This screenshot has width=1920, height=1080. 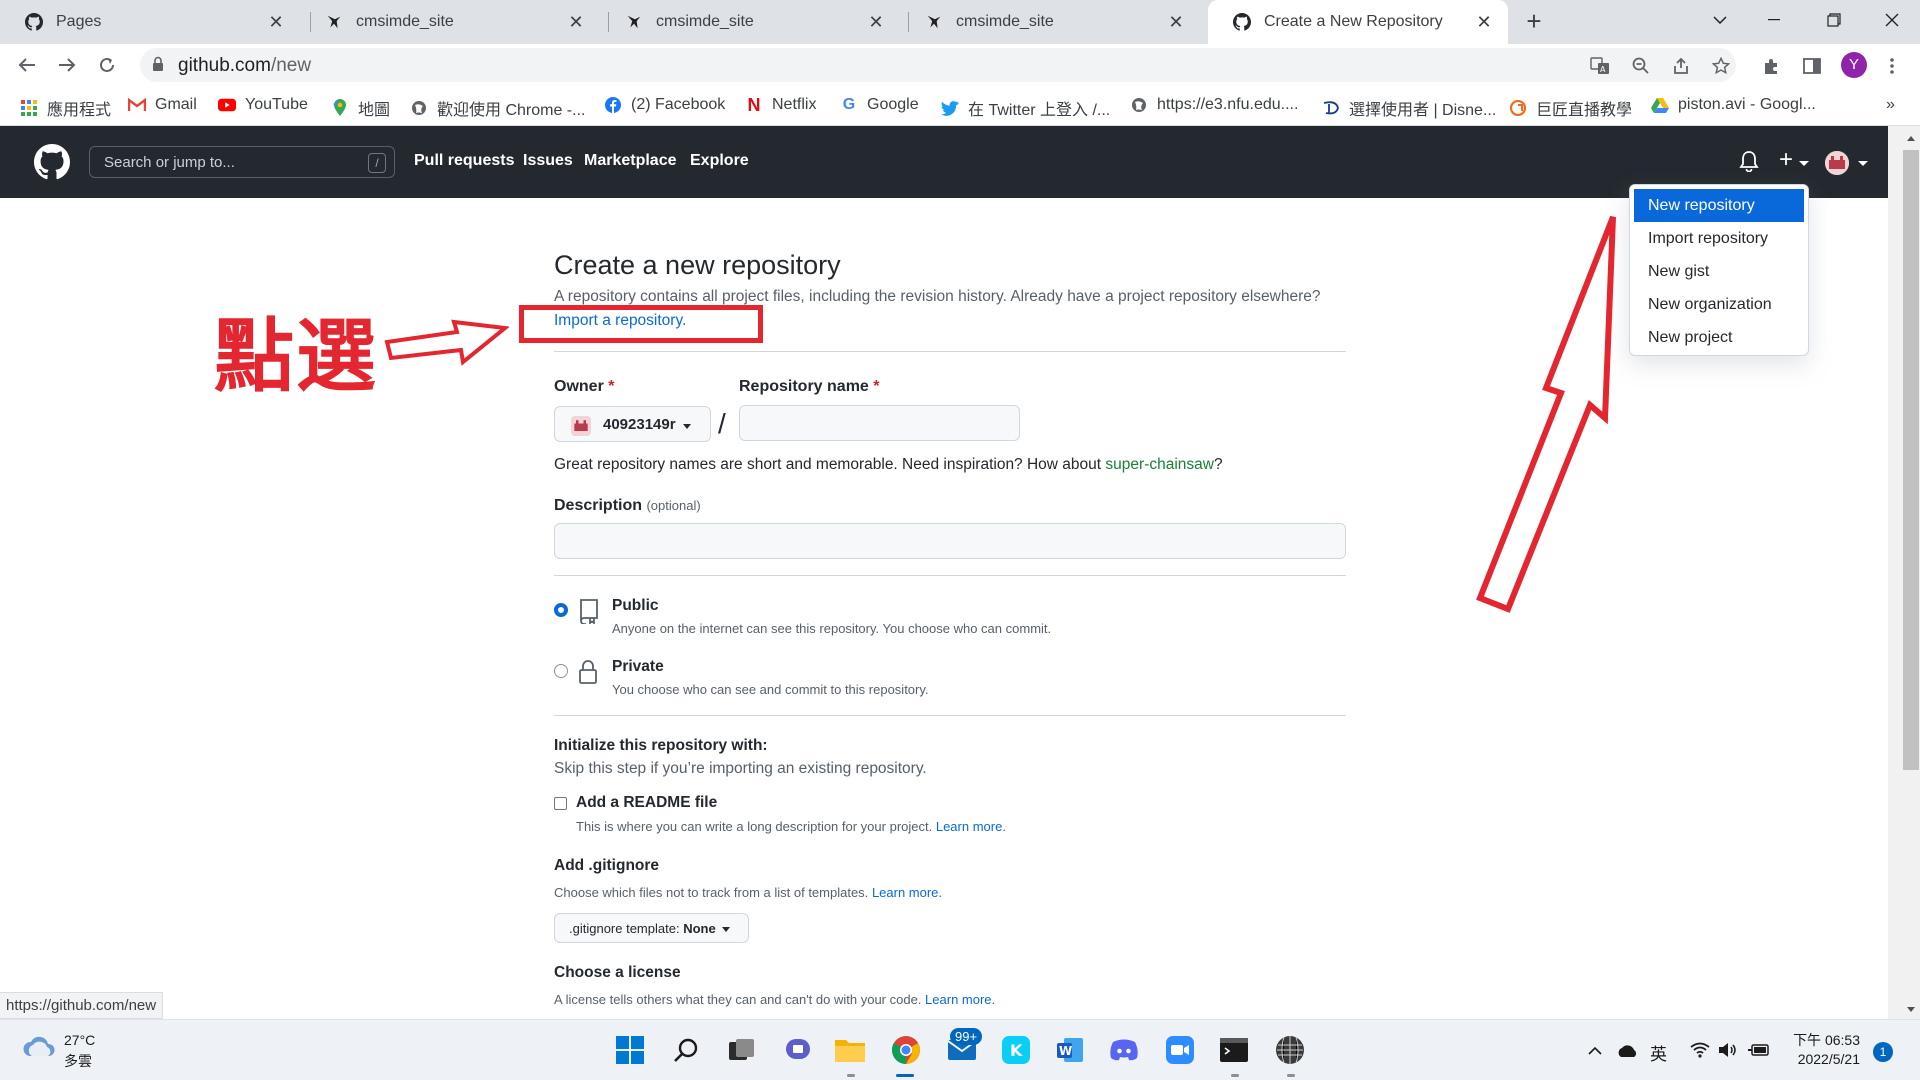 What do you see at coordinates (1719, 337) in the screenshot?
I see `menu-item-new-project: New project` at bounding box center [1719, 337].